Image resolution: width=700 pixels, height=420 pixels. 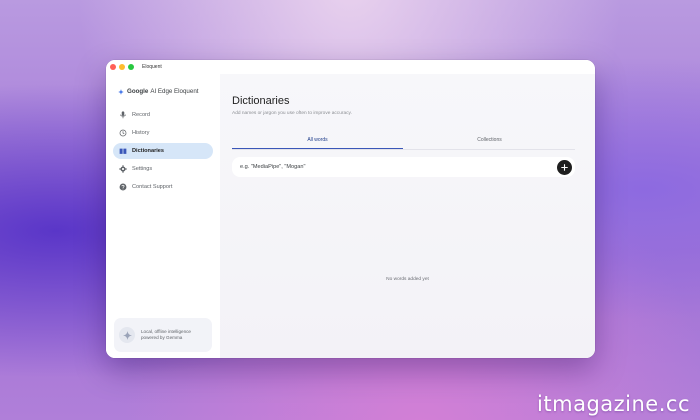 I want to click on brand-google: Google, so click(x=138, y=91).